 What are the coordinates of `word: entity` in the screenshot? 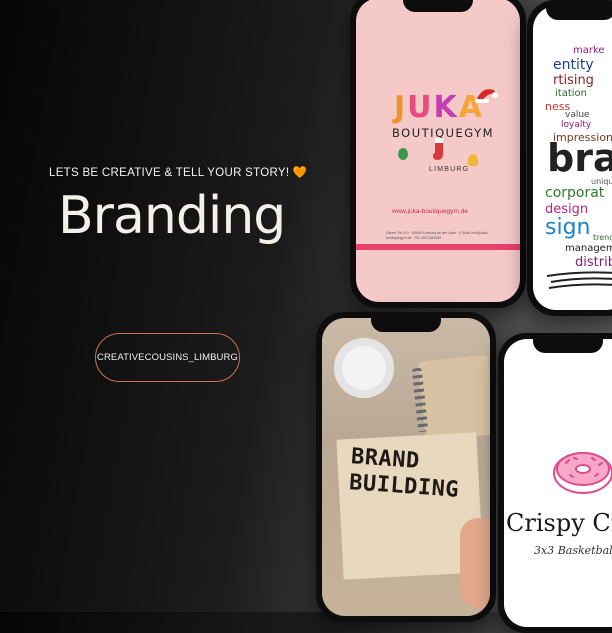 It's located at (573, 65).